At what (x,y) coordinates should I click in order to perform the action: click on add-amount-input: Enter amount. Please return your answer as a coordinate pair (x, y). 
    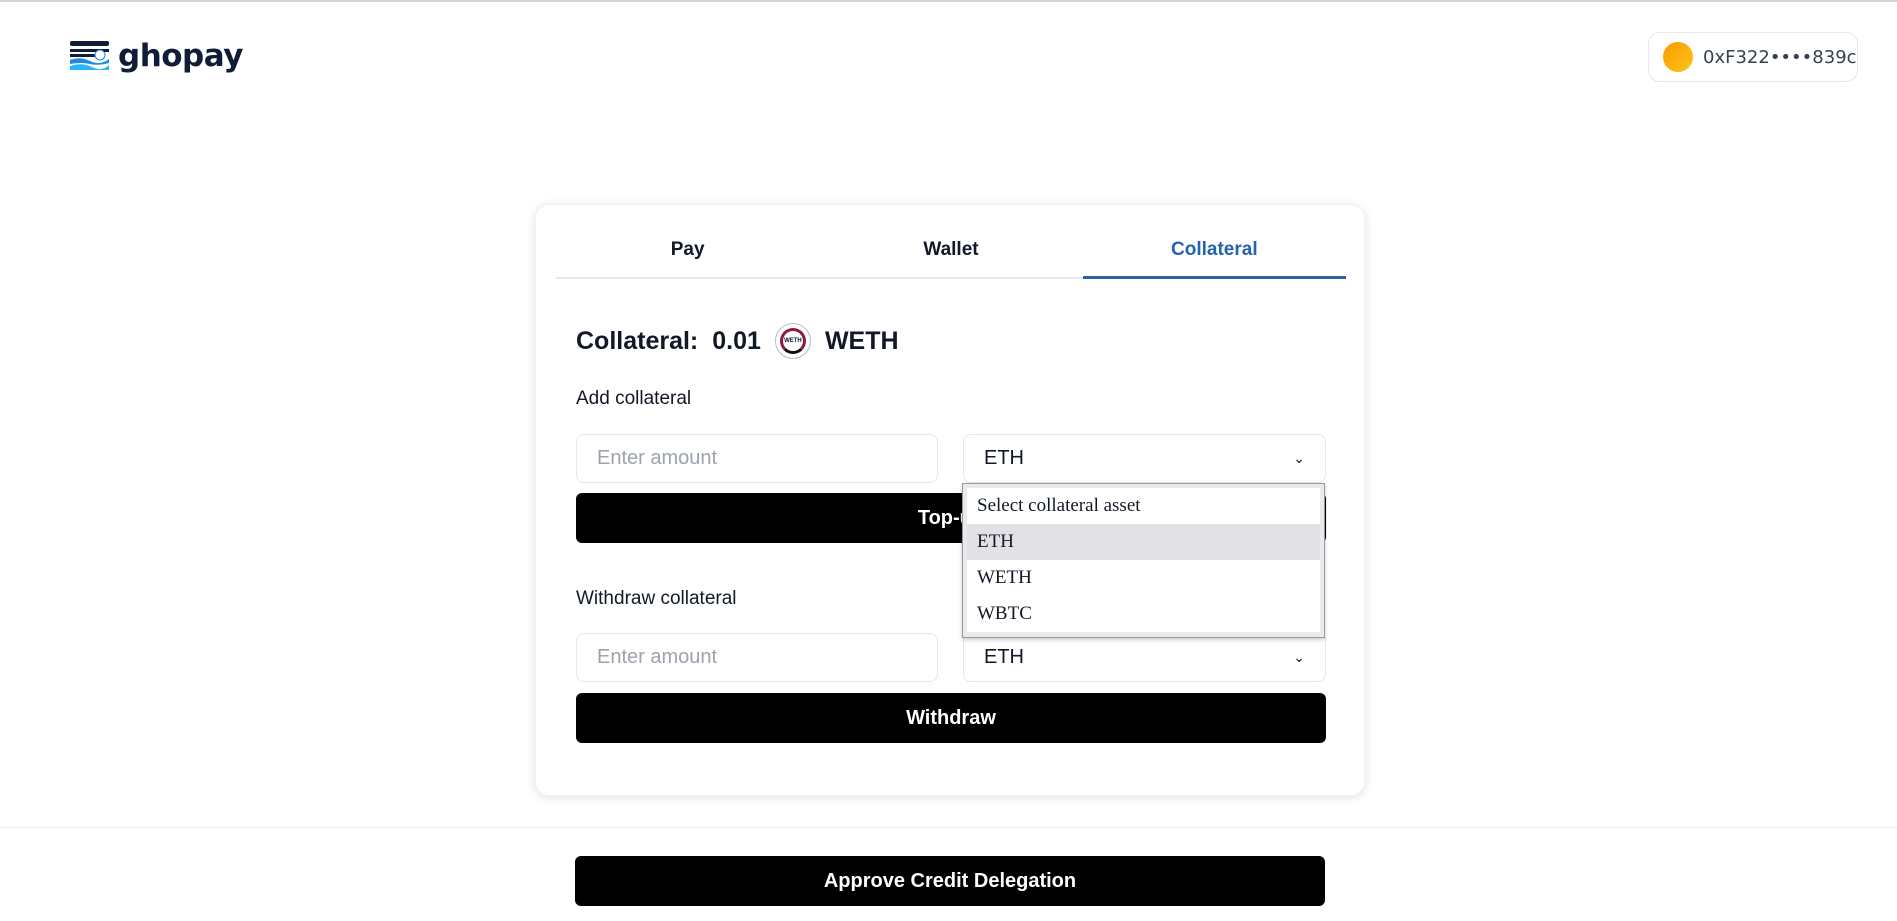
    Looking at the image, I should click on (757, 458).